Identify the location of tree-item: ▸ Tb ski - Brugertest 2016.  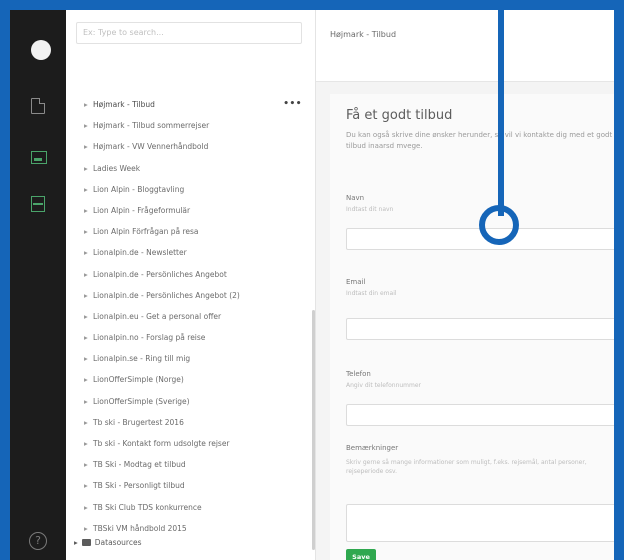
(194, 422).